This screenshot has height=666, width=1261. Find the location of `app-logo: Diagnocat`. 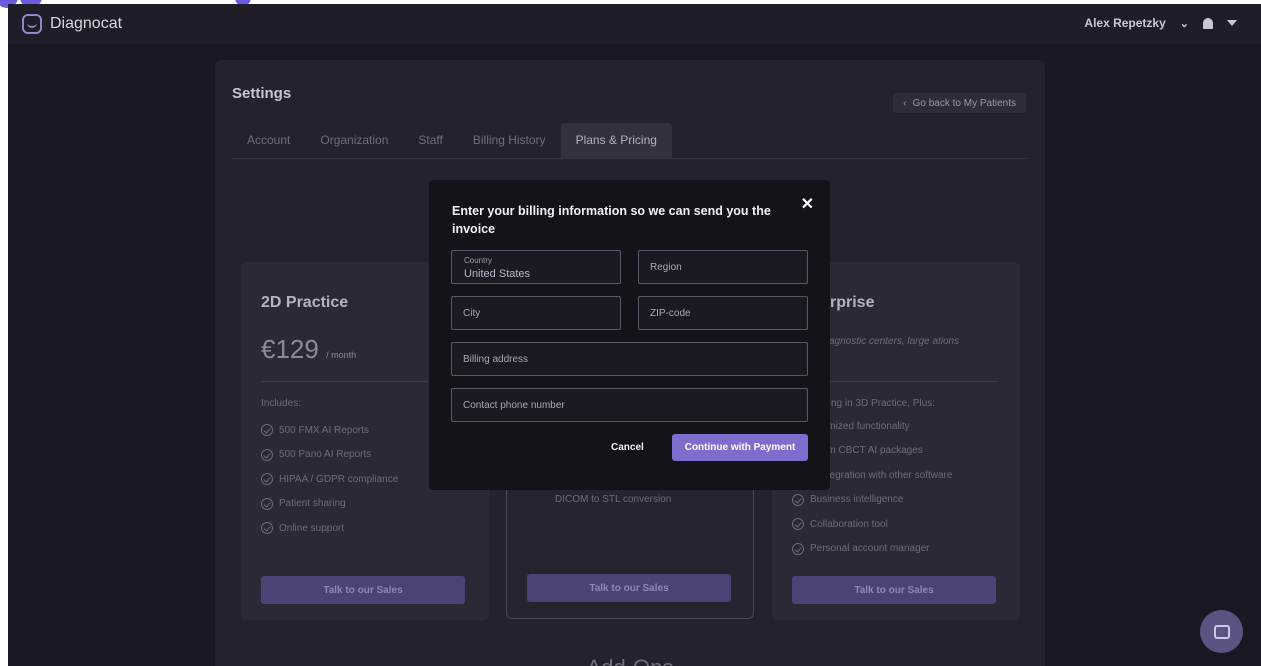

app-logo: Diagnocat is located at coordinates (72, 24).